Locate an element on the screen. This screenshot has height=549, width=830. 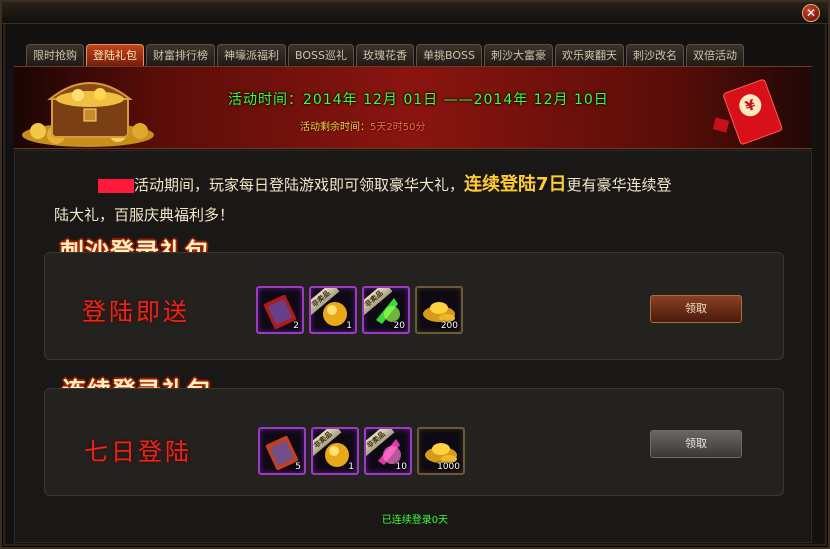
login-gift-items: 2 非卖品 1 非卖品 20 200 is located at coordinates (359, 310).